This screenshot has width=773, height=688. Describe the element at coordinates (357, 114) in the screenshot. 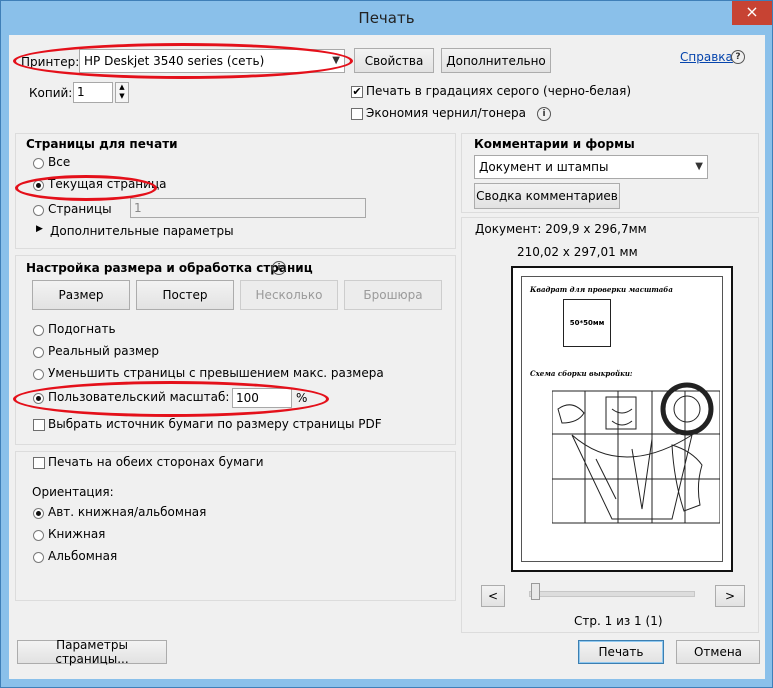

I see `save-ink-checkbox` at that location.